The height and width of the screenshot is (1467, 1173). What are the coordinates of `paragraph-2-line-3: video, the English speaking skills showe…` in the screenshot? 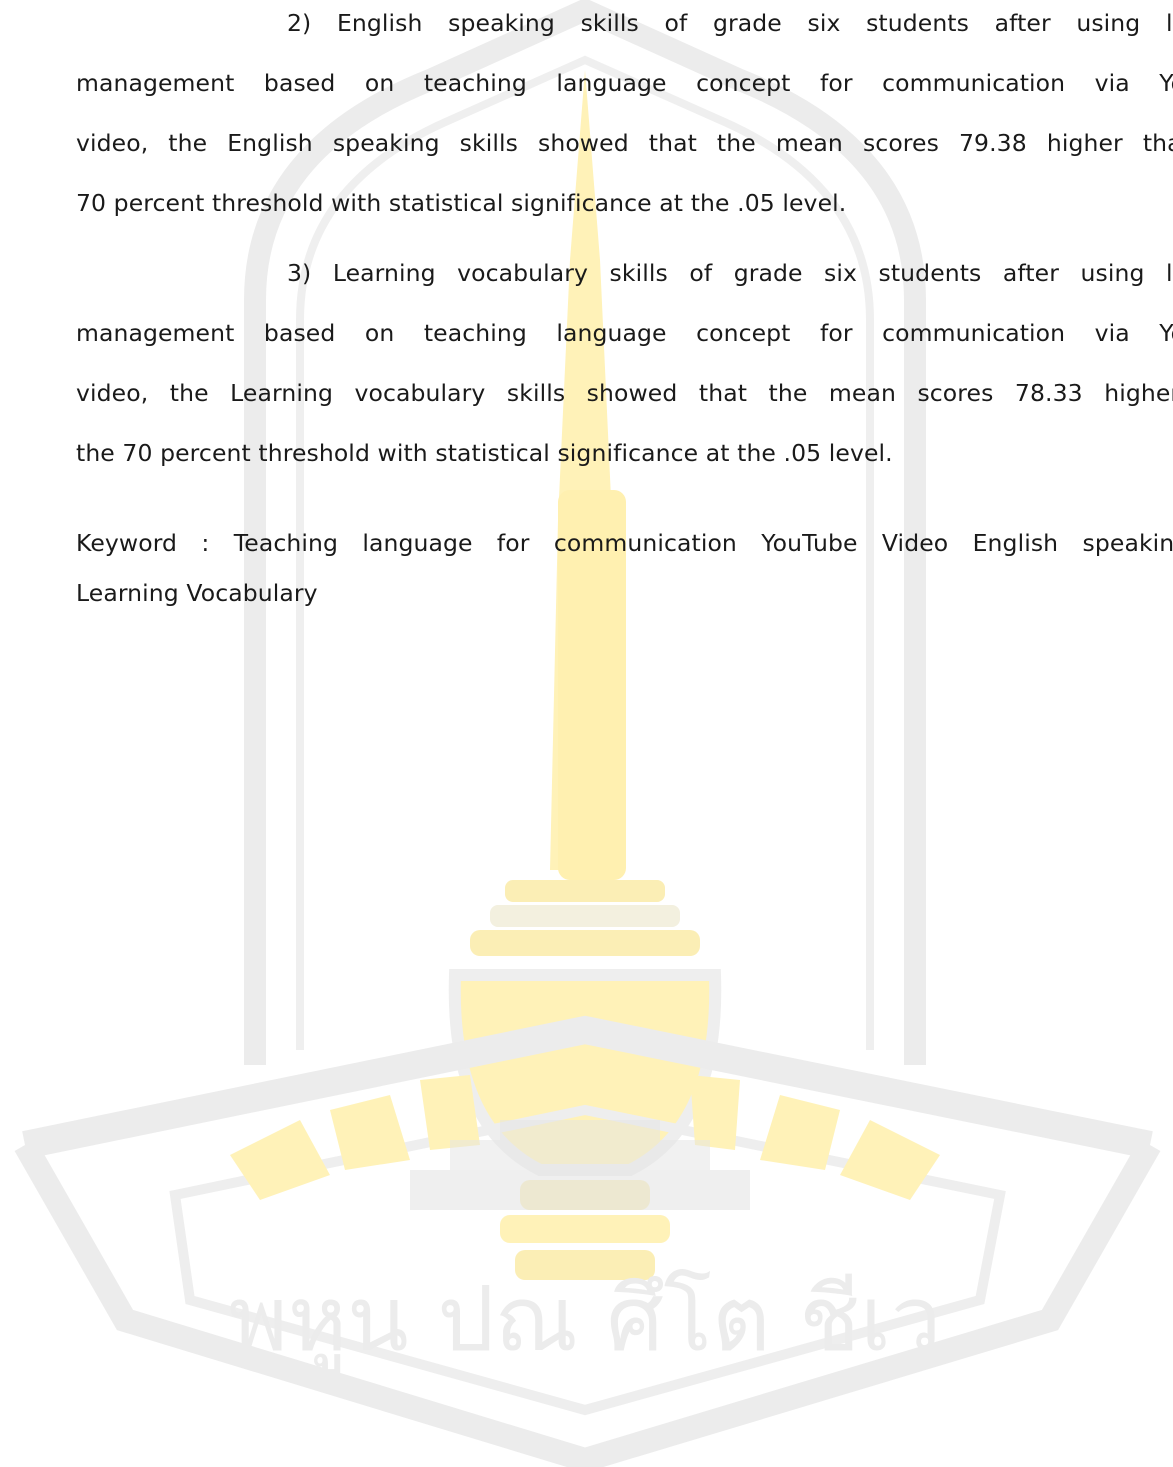 It's located at (624, 143).